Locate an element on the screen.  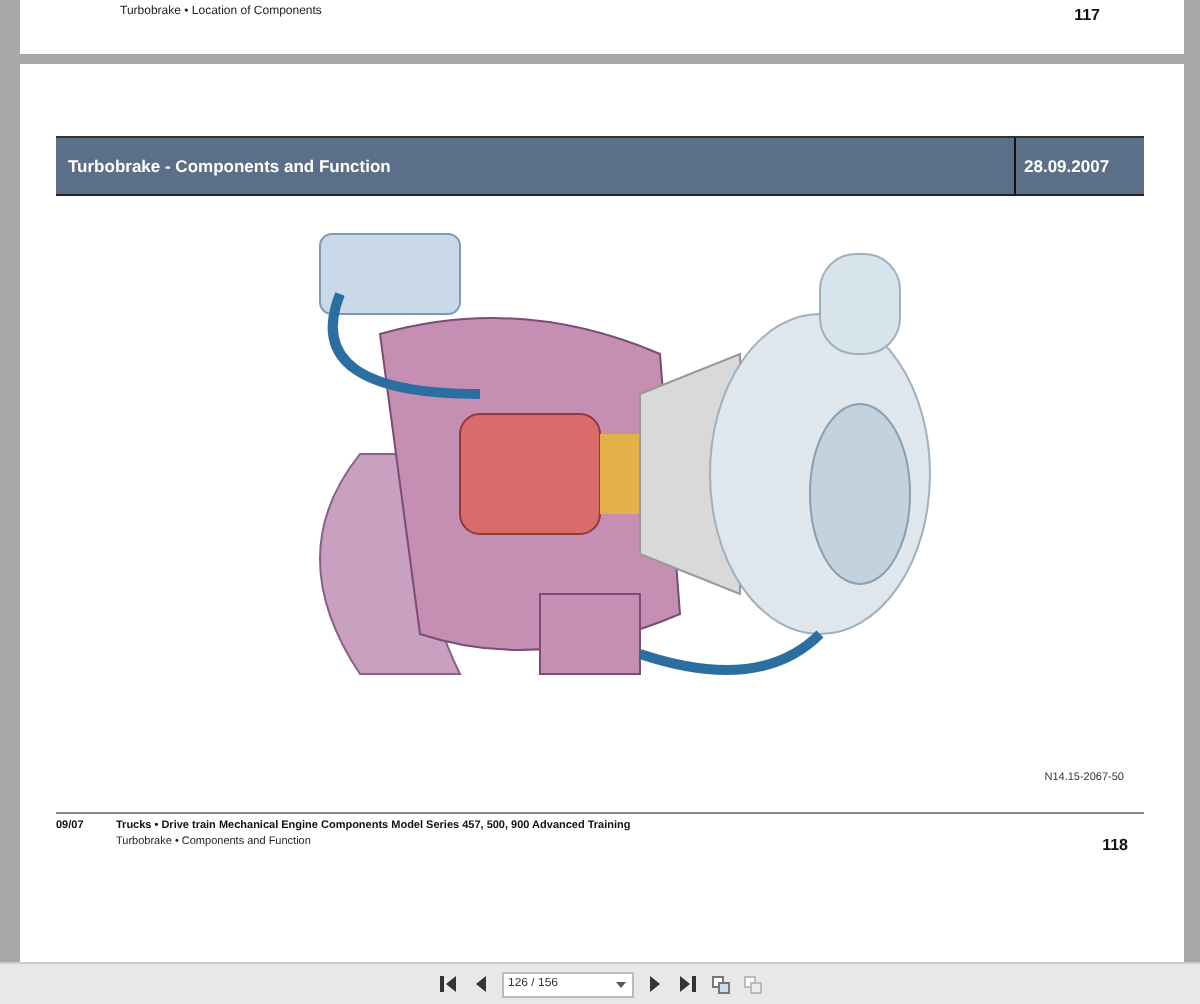
page-date: 28.09.2007 is located at coordinates (1067, 167).